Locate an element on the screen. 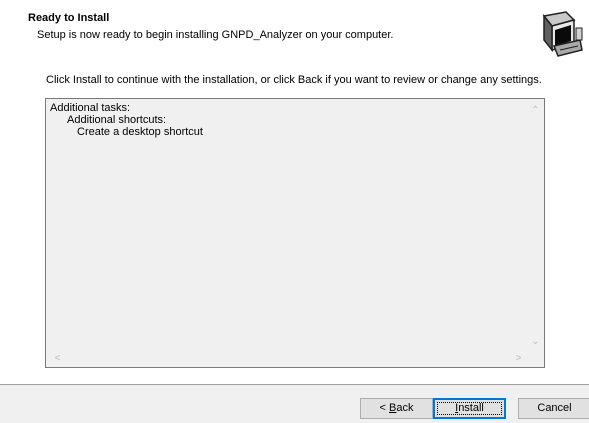 Image resolution: width=589 pixels, height=423 pixels. cancel-button-label: Cancel is located at coordinates (554, 408).